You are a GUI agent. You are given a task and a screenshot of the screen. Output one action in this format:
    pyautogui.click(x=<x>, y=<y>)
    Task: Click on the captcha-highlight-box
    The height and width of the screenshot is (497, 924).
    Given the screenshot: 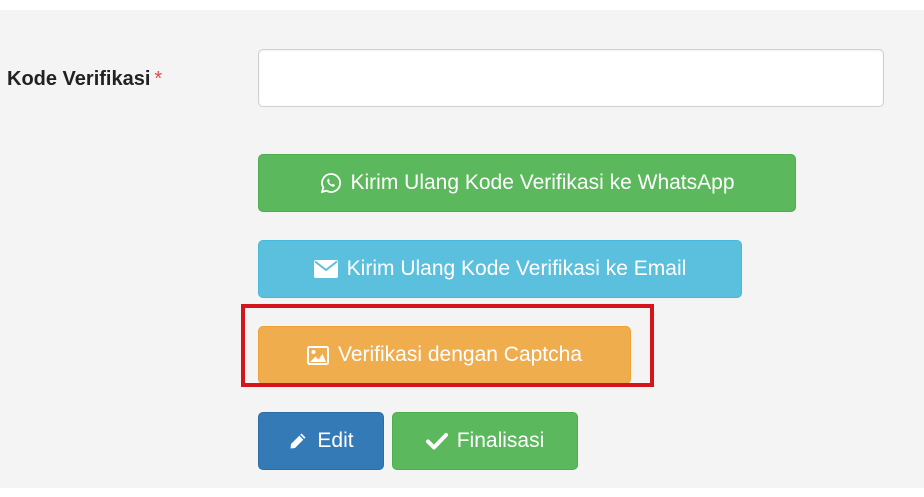 What is the action you would take?
    pyautogui.click(x=447, y=345)
    